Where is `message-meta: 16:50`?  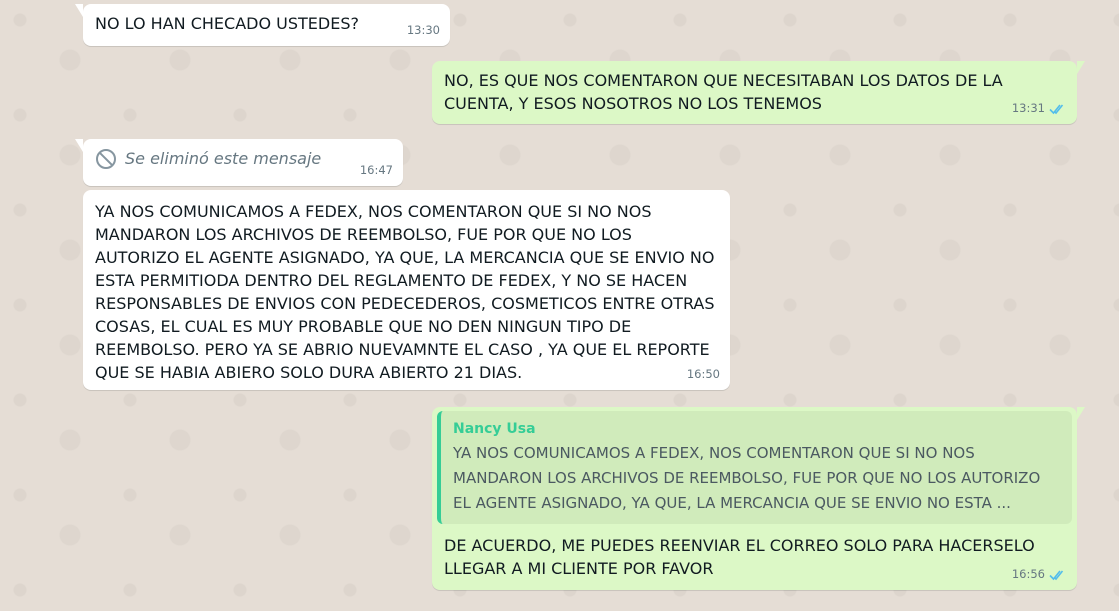 message-meta: 16:50 is located at coordinates (703, 374).